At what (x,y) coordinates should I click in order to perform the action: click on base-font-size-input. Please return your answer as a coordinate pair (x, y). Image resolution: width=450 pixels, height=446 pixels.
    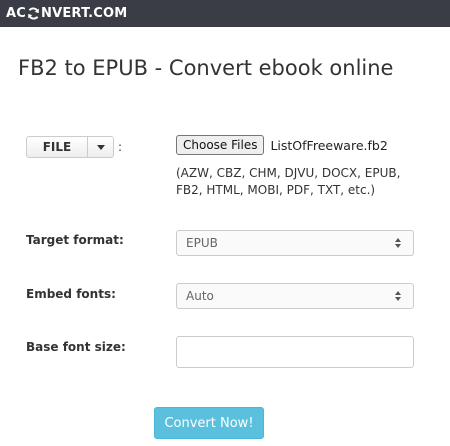
    Looking at the image, I should click on (295, 352).